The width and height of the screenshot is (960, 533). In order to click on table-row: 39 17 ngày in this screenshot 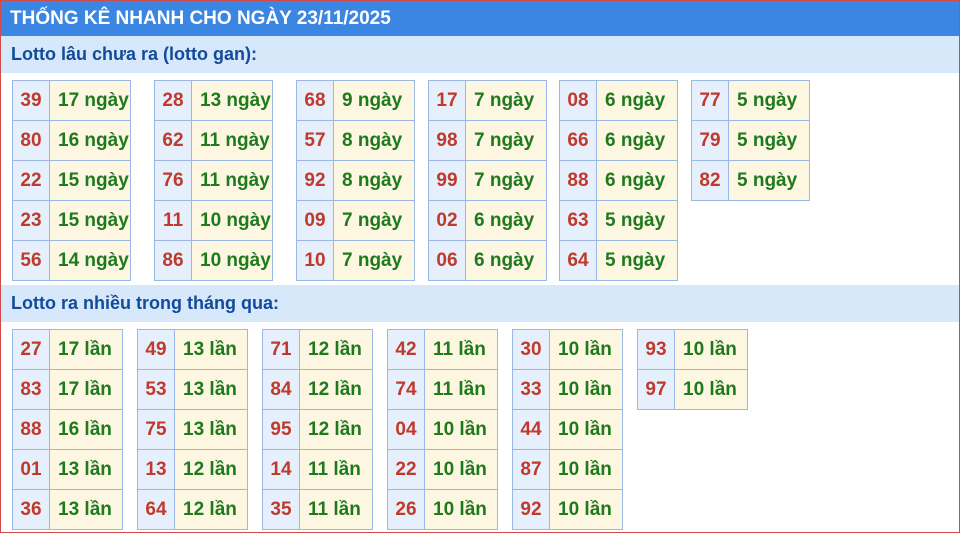, I will do `click(71, 100)`.